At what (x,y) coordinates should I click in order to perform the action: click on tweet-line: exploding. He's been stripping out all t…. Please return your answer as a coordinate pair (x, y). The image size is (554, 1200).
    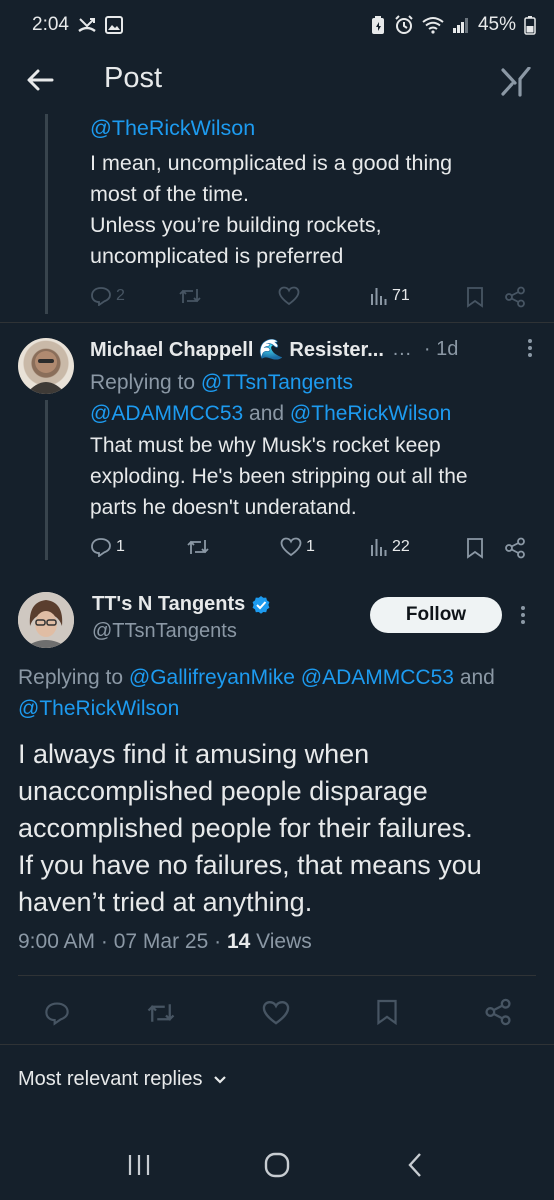
    Looking at the image, I should click on (279, 476).